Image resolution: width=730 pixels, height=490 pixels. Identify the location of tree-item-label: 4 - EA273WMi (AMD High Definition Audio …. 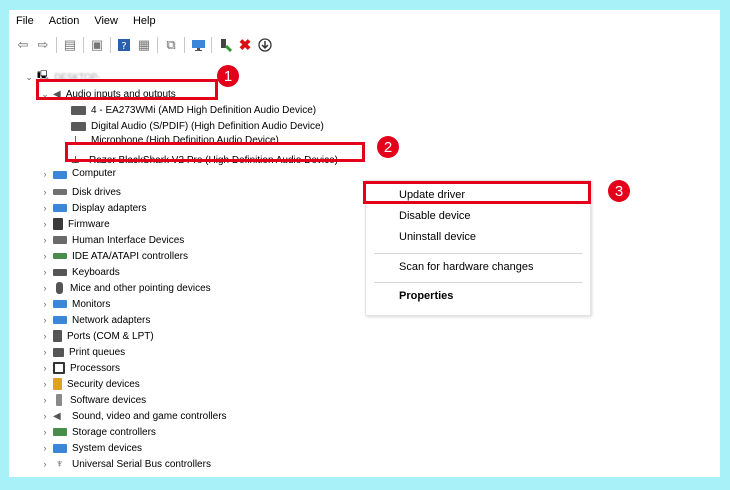
(204, 110).